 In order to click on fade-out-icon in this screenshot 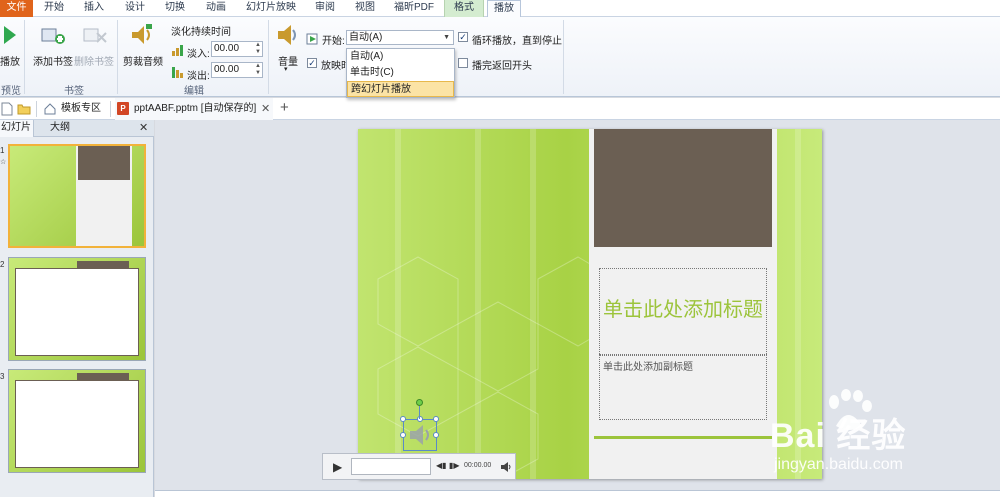, I will do `click(177, 72)`.